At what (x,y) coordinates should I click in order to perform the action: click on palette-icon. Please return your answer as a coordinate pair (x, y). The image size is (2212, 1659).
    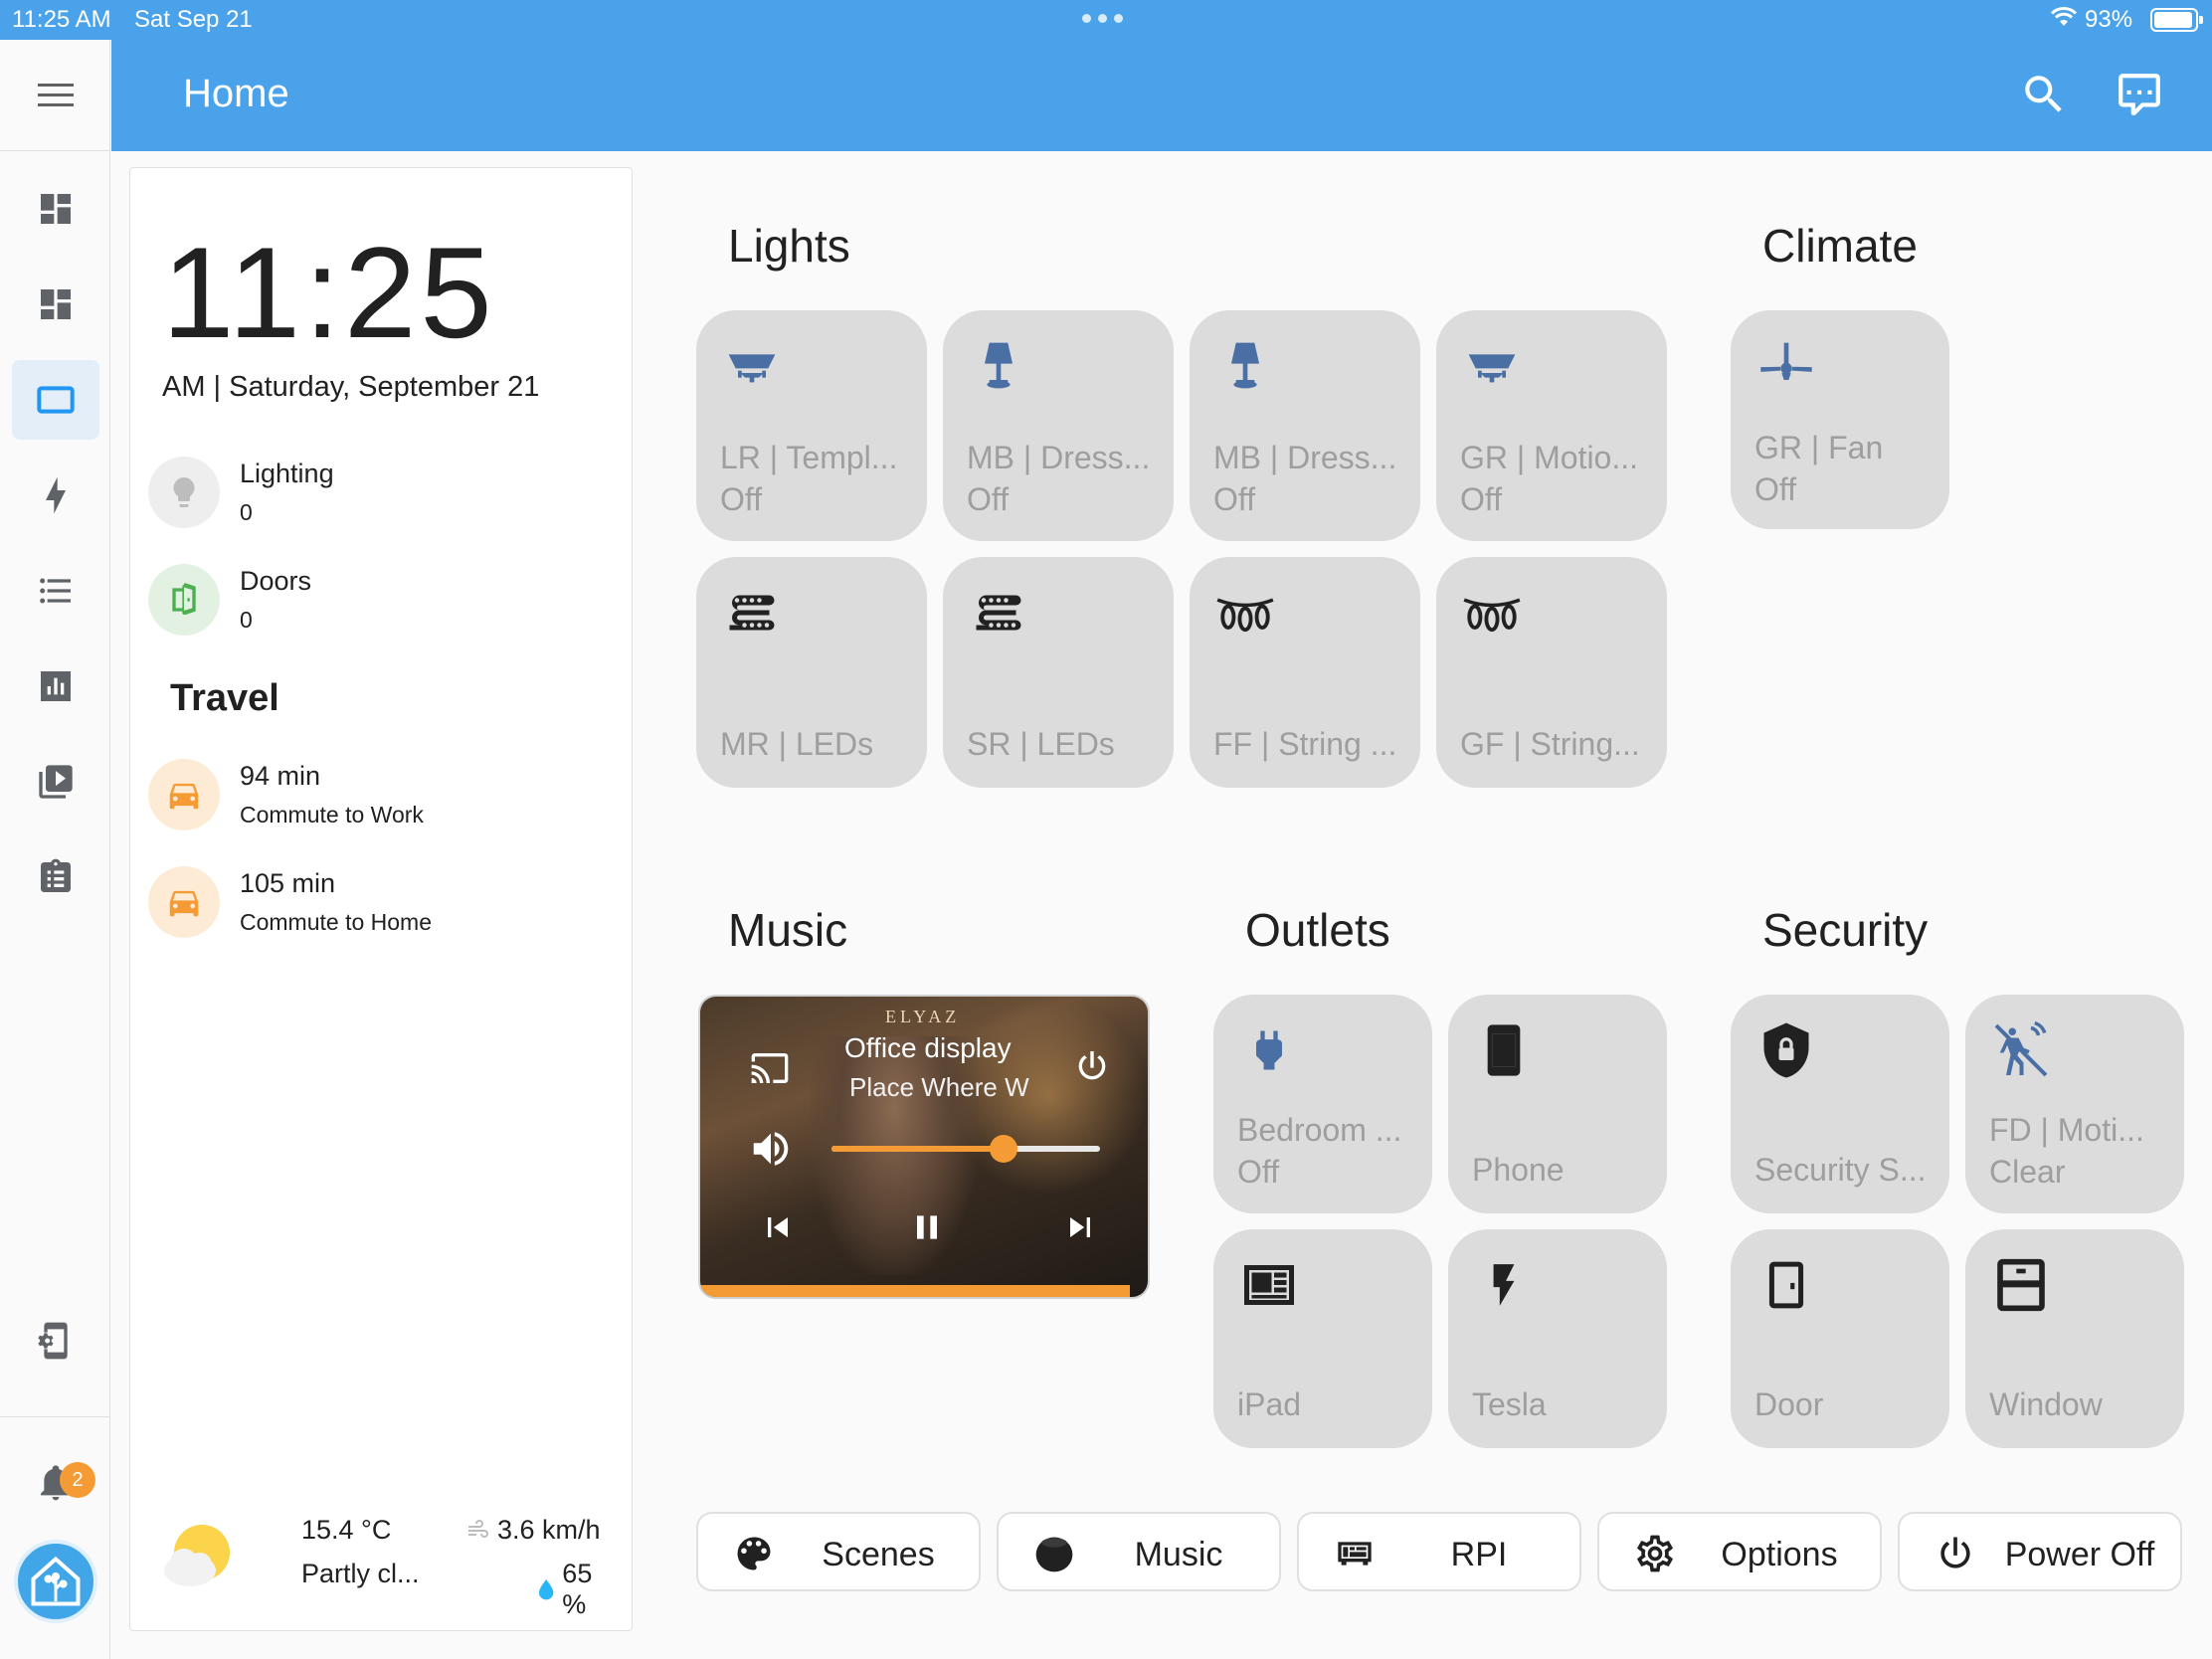
    Looking at the image, I should click on (754, 1553).